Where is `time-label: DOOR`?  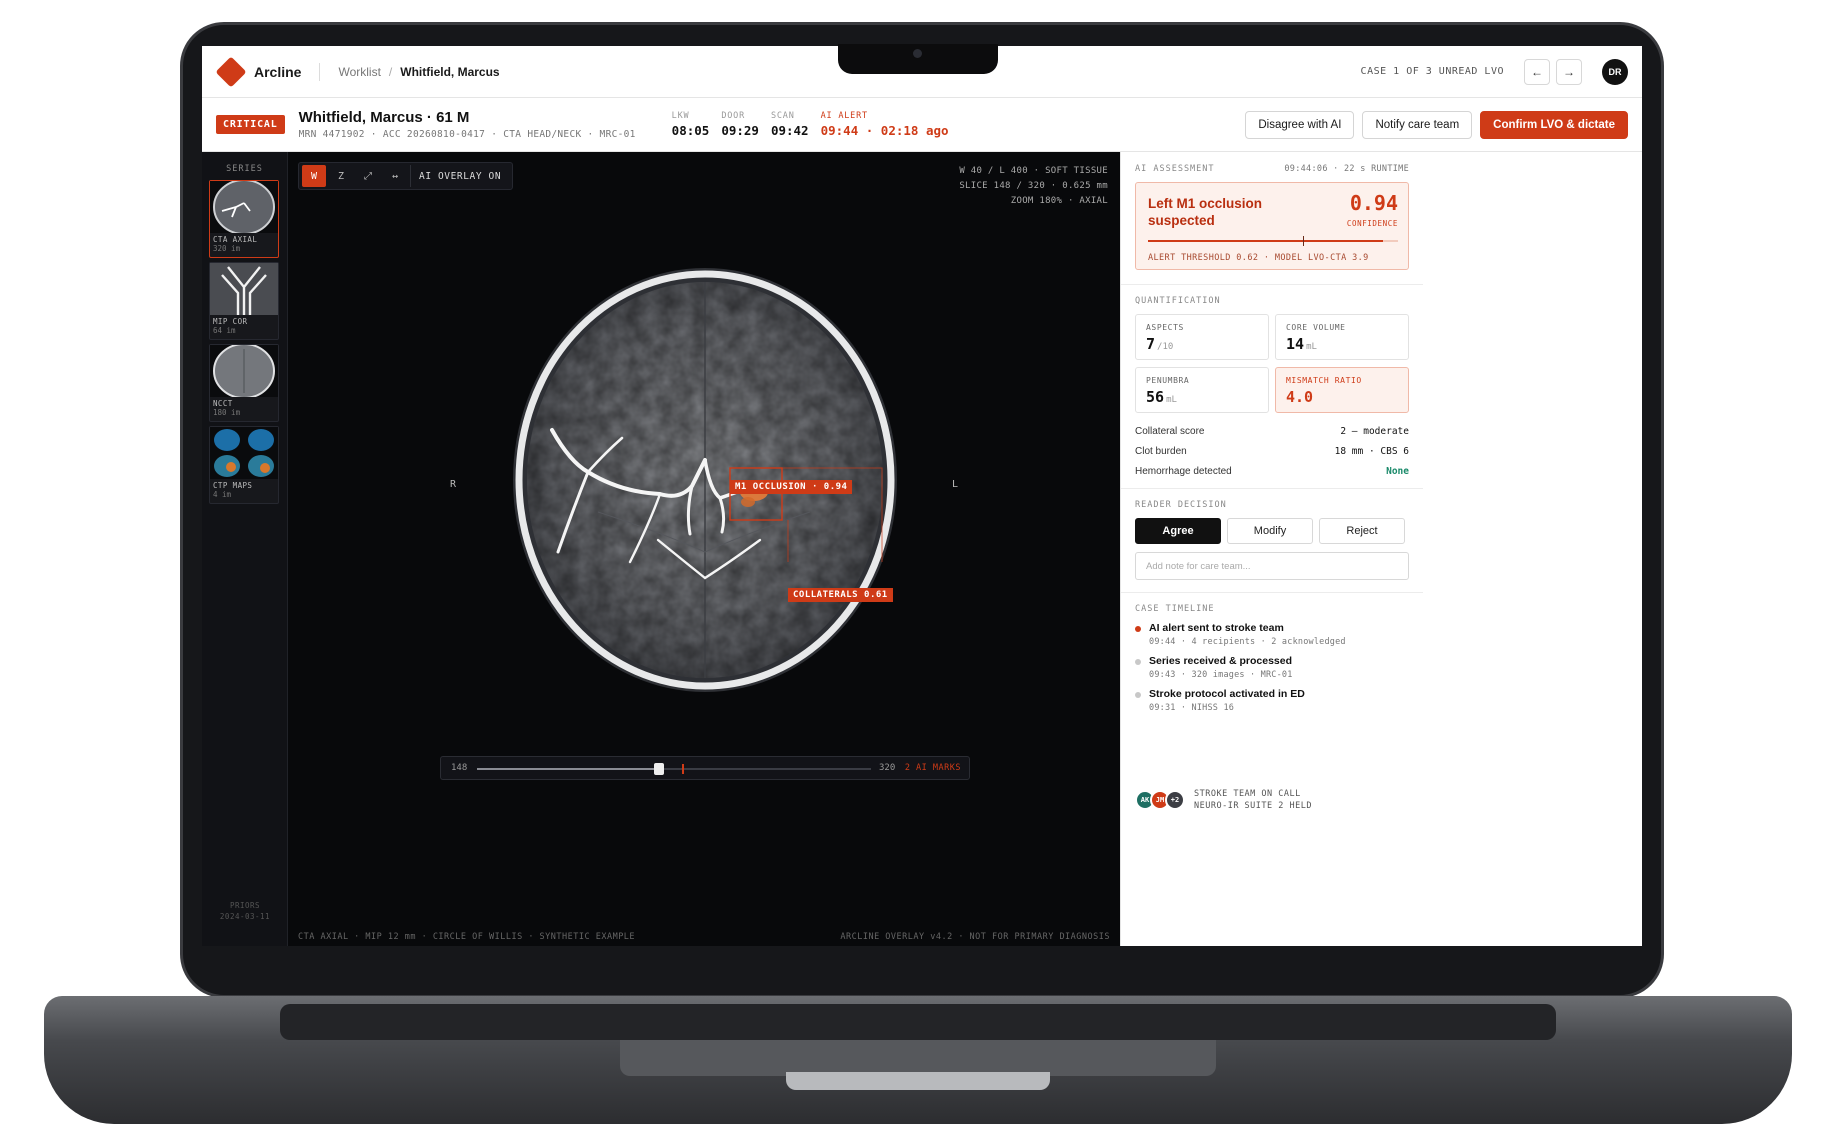
time-label: DOOR is located at coordinates (733, 116).